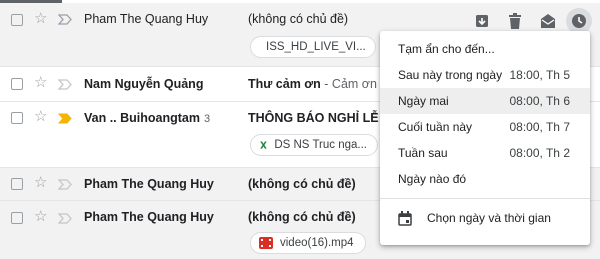 This screenshot has width=600, height=259. I want to click on delete-button, so click(515, 21).